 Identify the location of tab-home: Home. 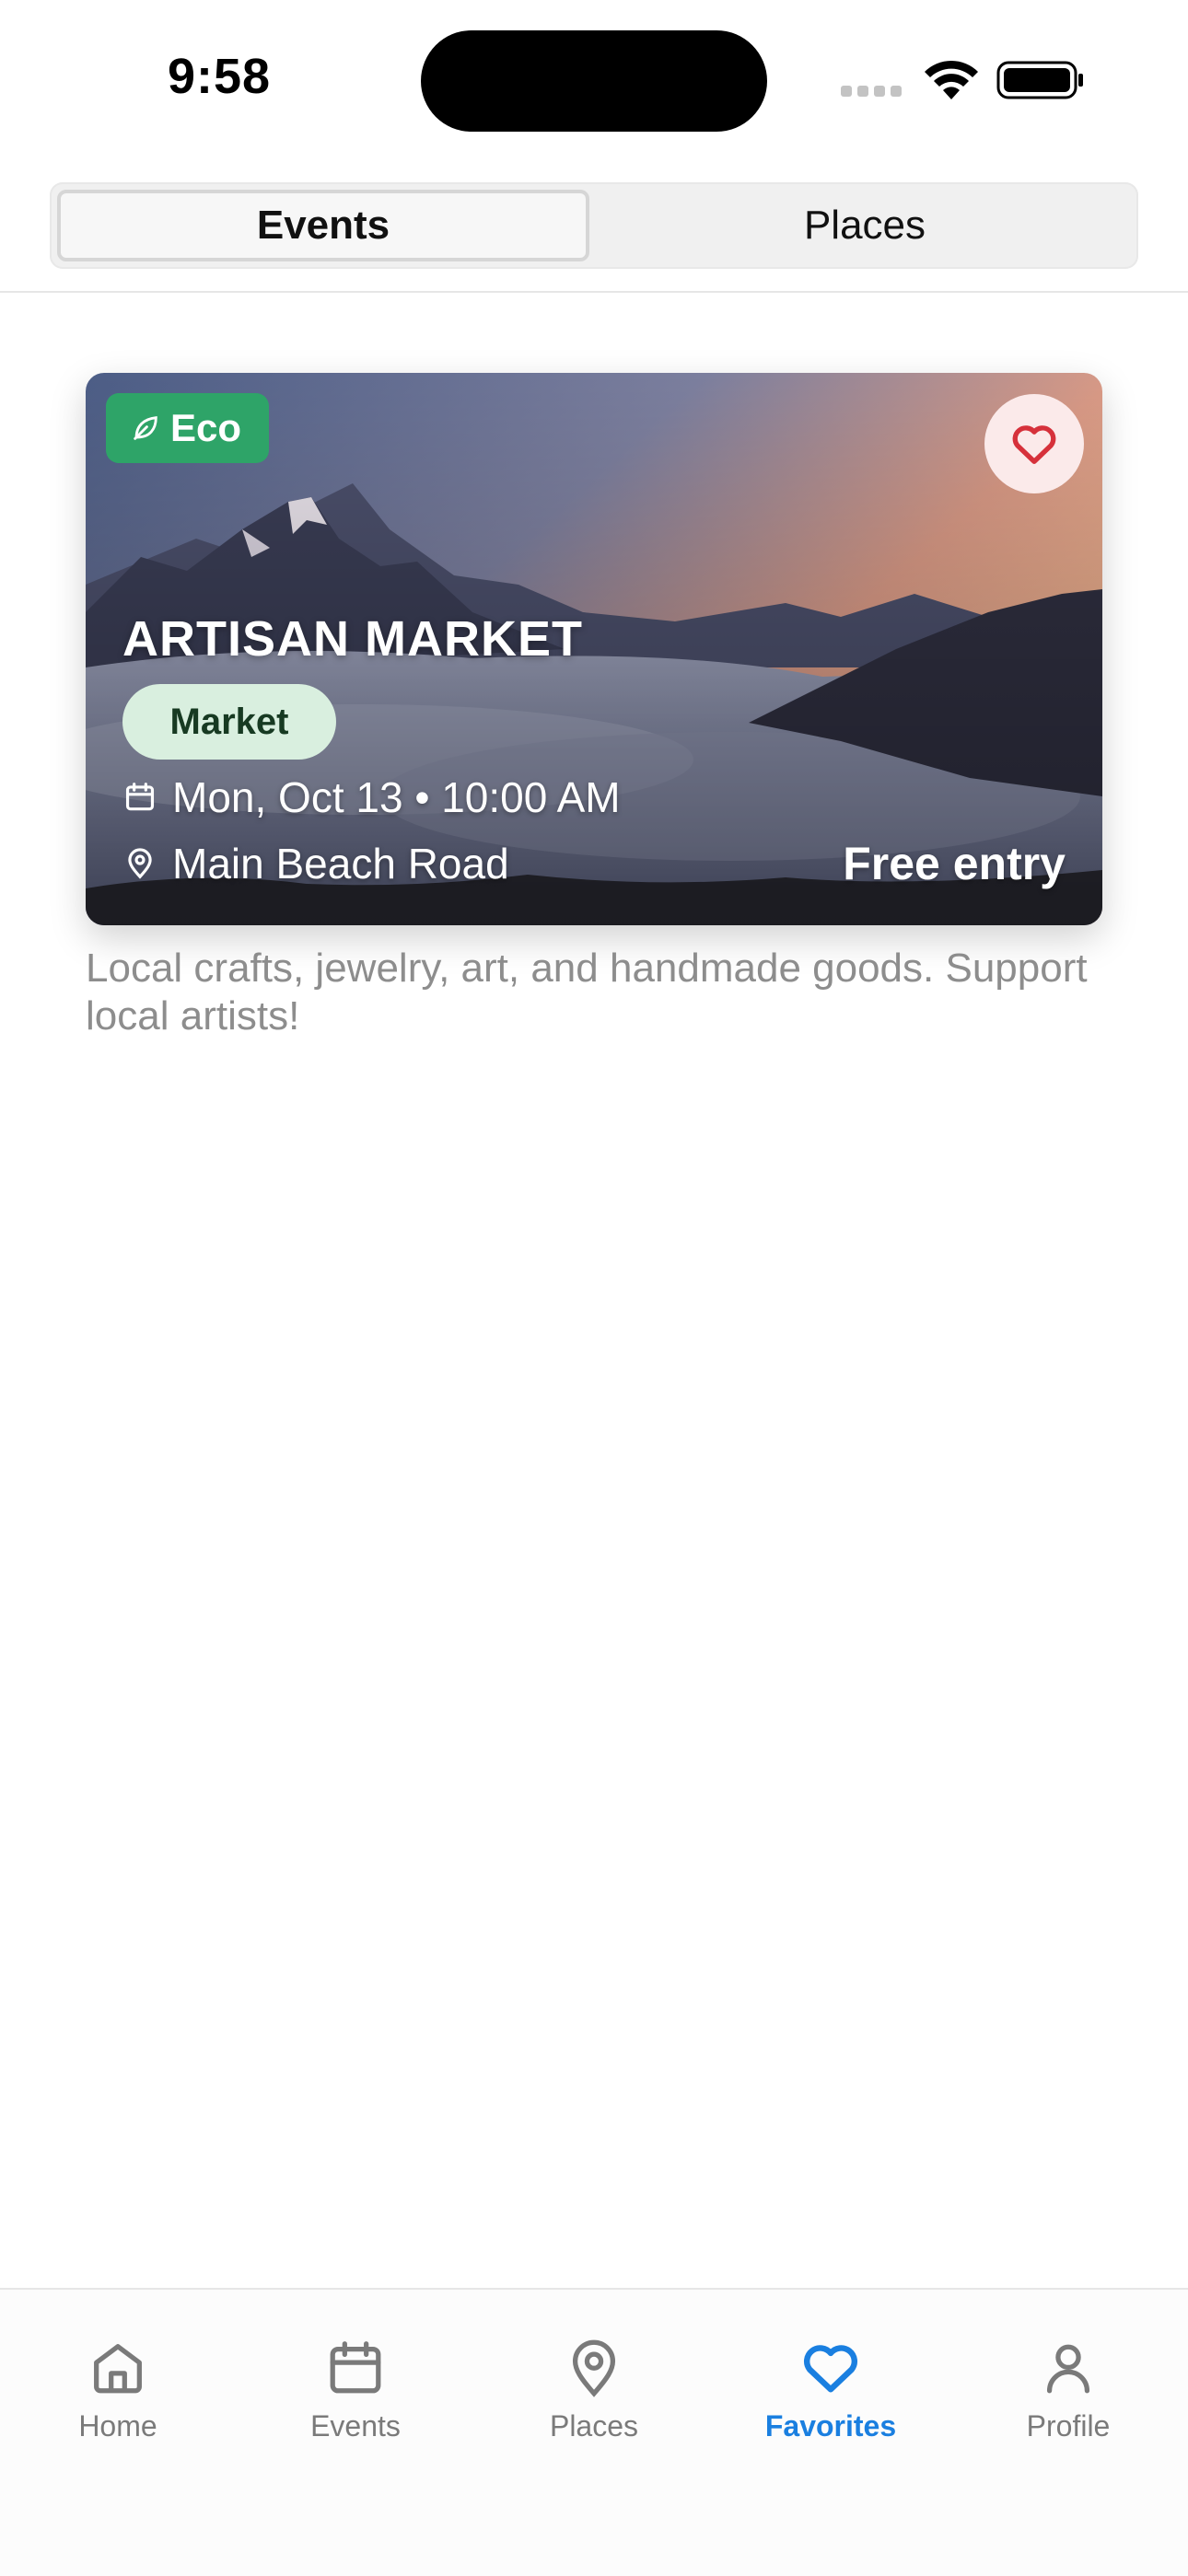
(118, 2389).